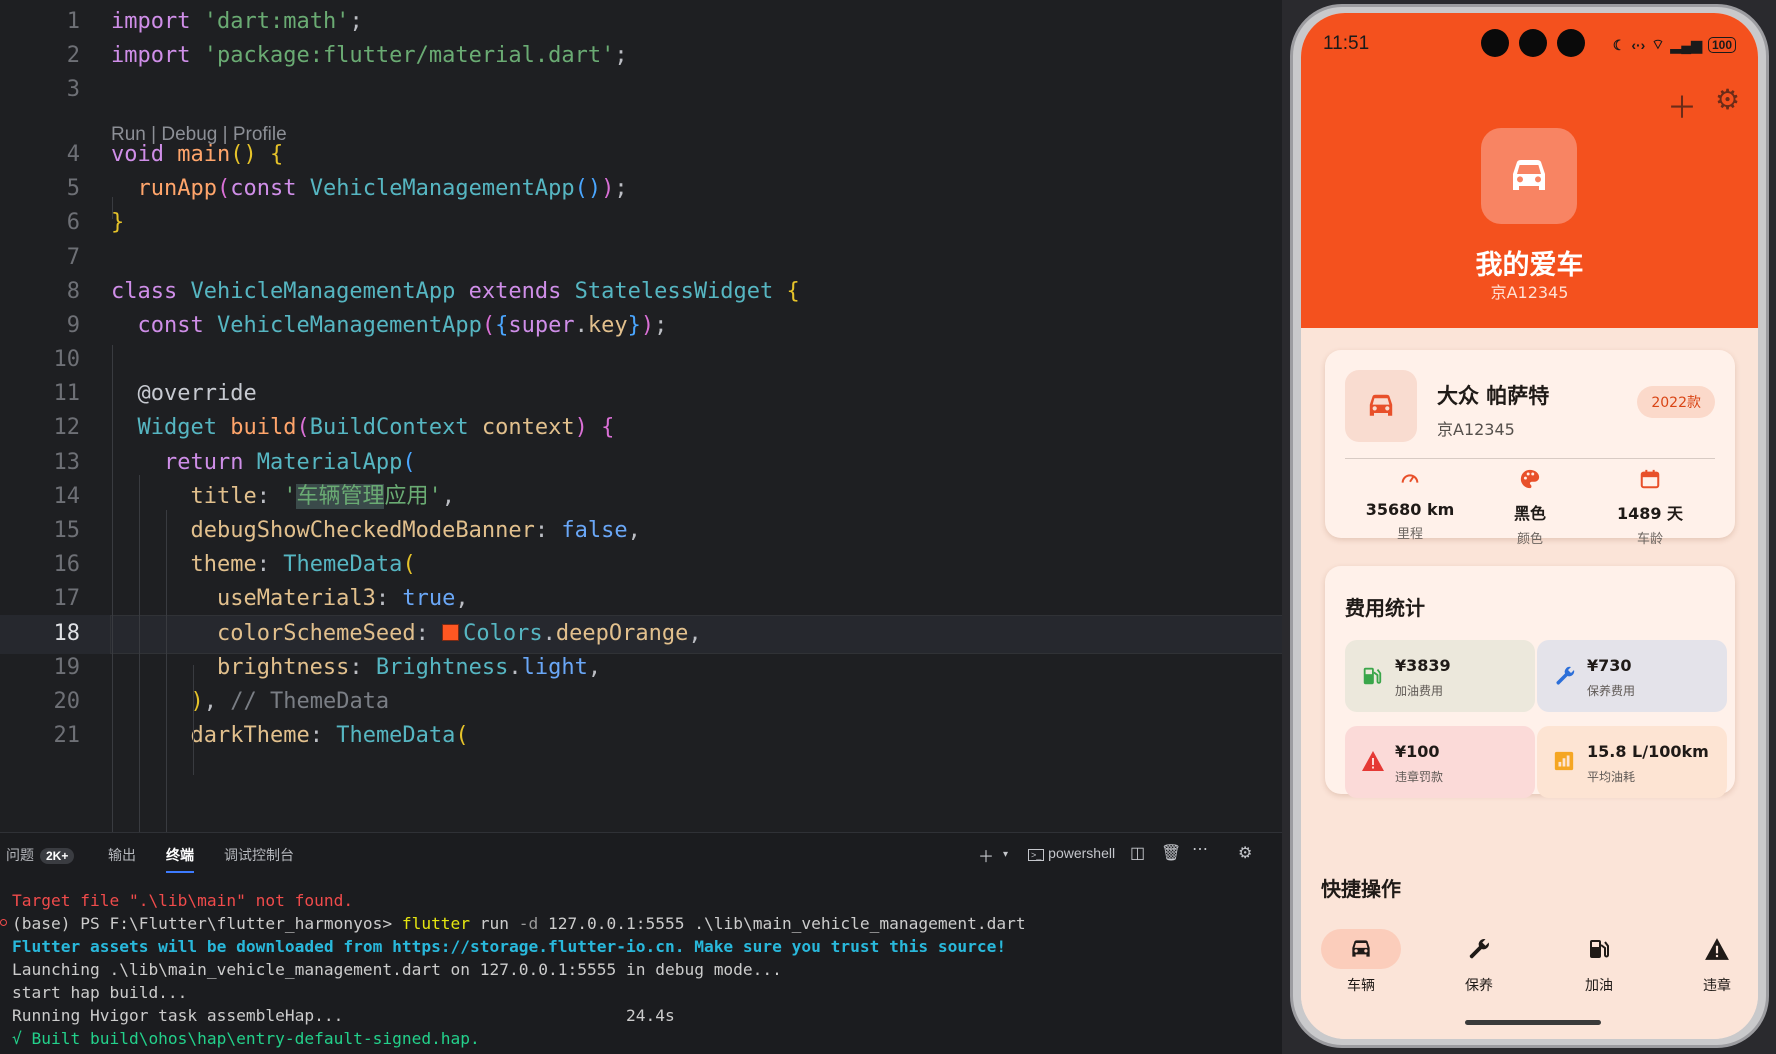 The width and height of the screenshot is (1776, 1054). I want to click on line-number: 5, so click(73, 188).